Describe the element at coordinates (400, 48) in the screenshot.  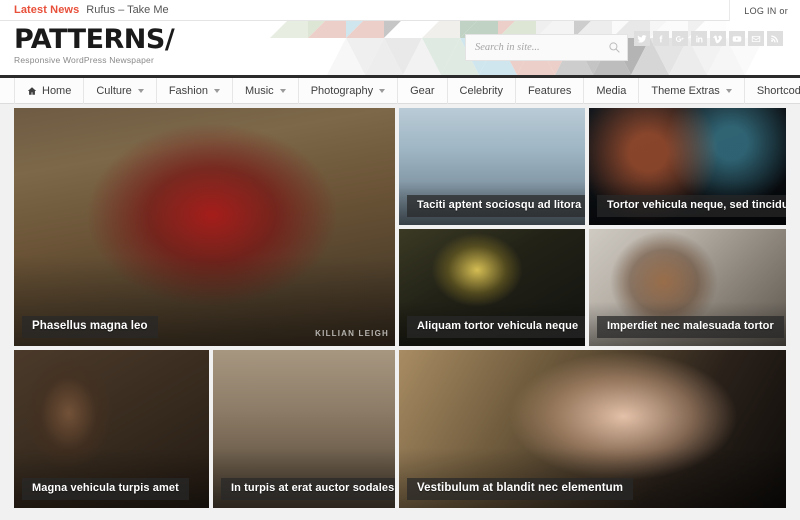
I see `site-header: PATTERNS/ Responsive WordPress Newspaper` at that location.